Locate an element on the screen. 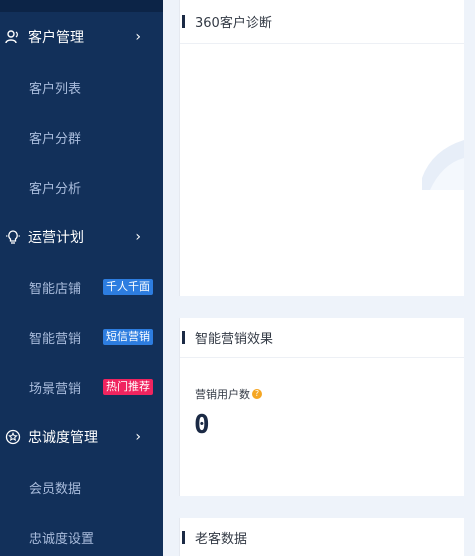 Image resolution: width=475 pixels, height=556 pixels. badge-sms-marketing: 短信营销 is located at coordinates (128, 337).